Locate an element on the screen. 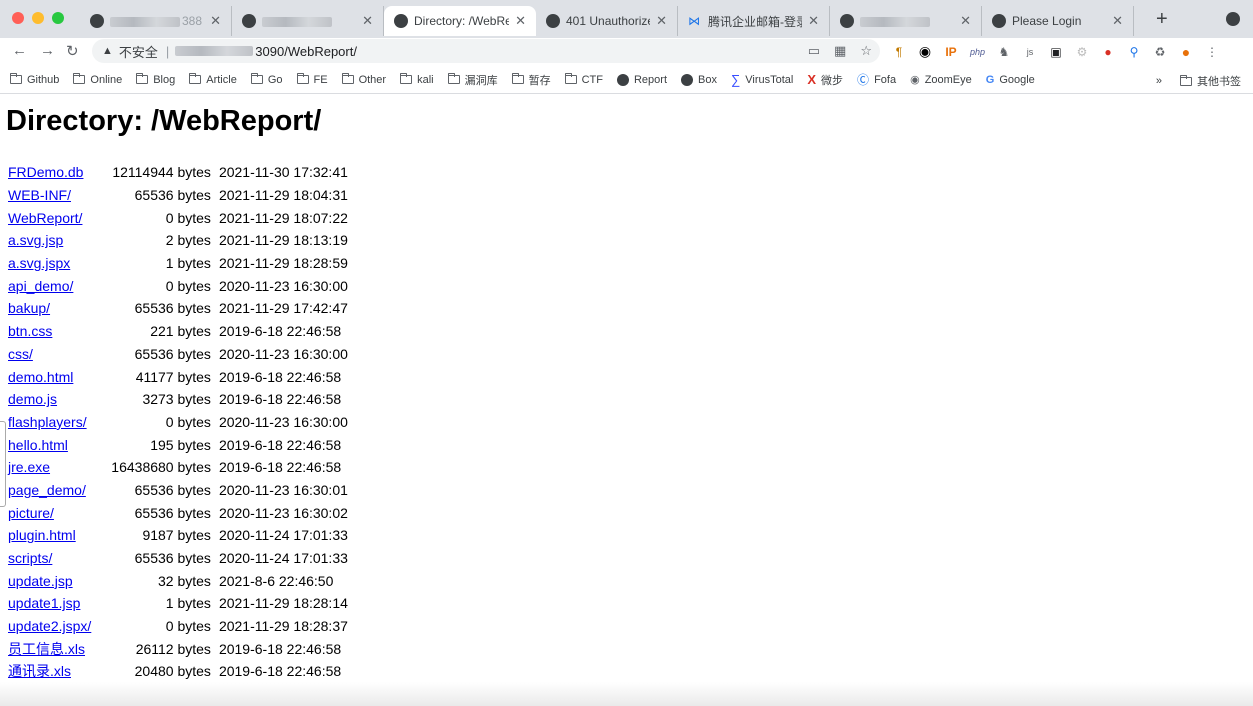  file-link: demo.html is located at coordinates (40, 377).